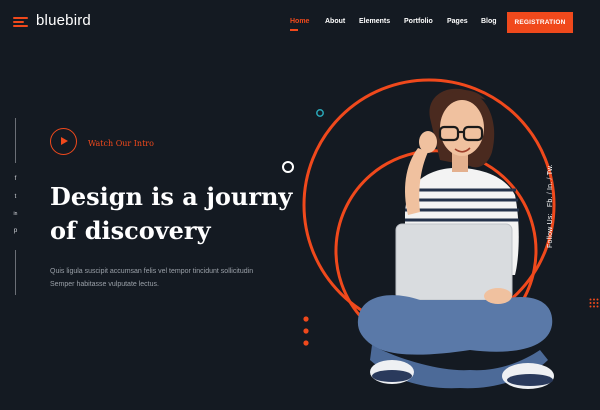  Describe the element at coordinates (594, 303) in the screenshot. I see `dot-grid-decor` at that location.